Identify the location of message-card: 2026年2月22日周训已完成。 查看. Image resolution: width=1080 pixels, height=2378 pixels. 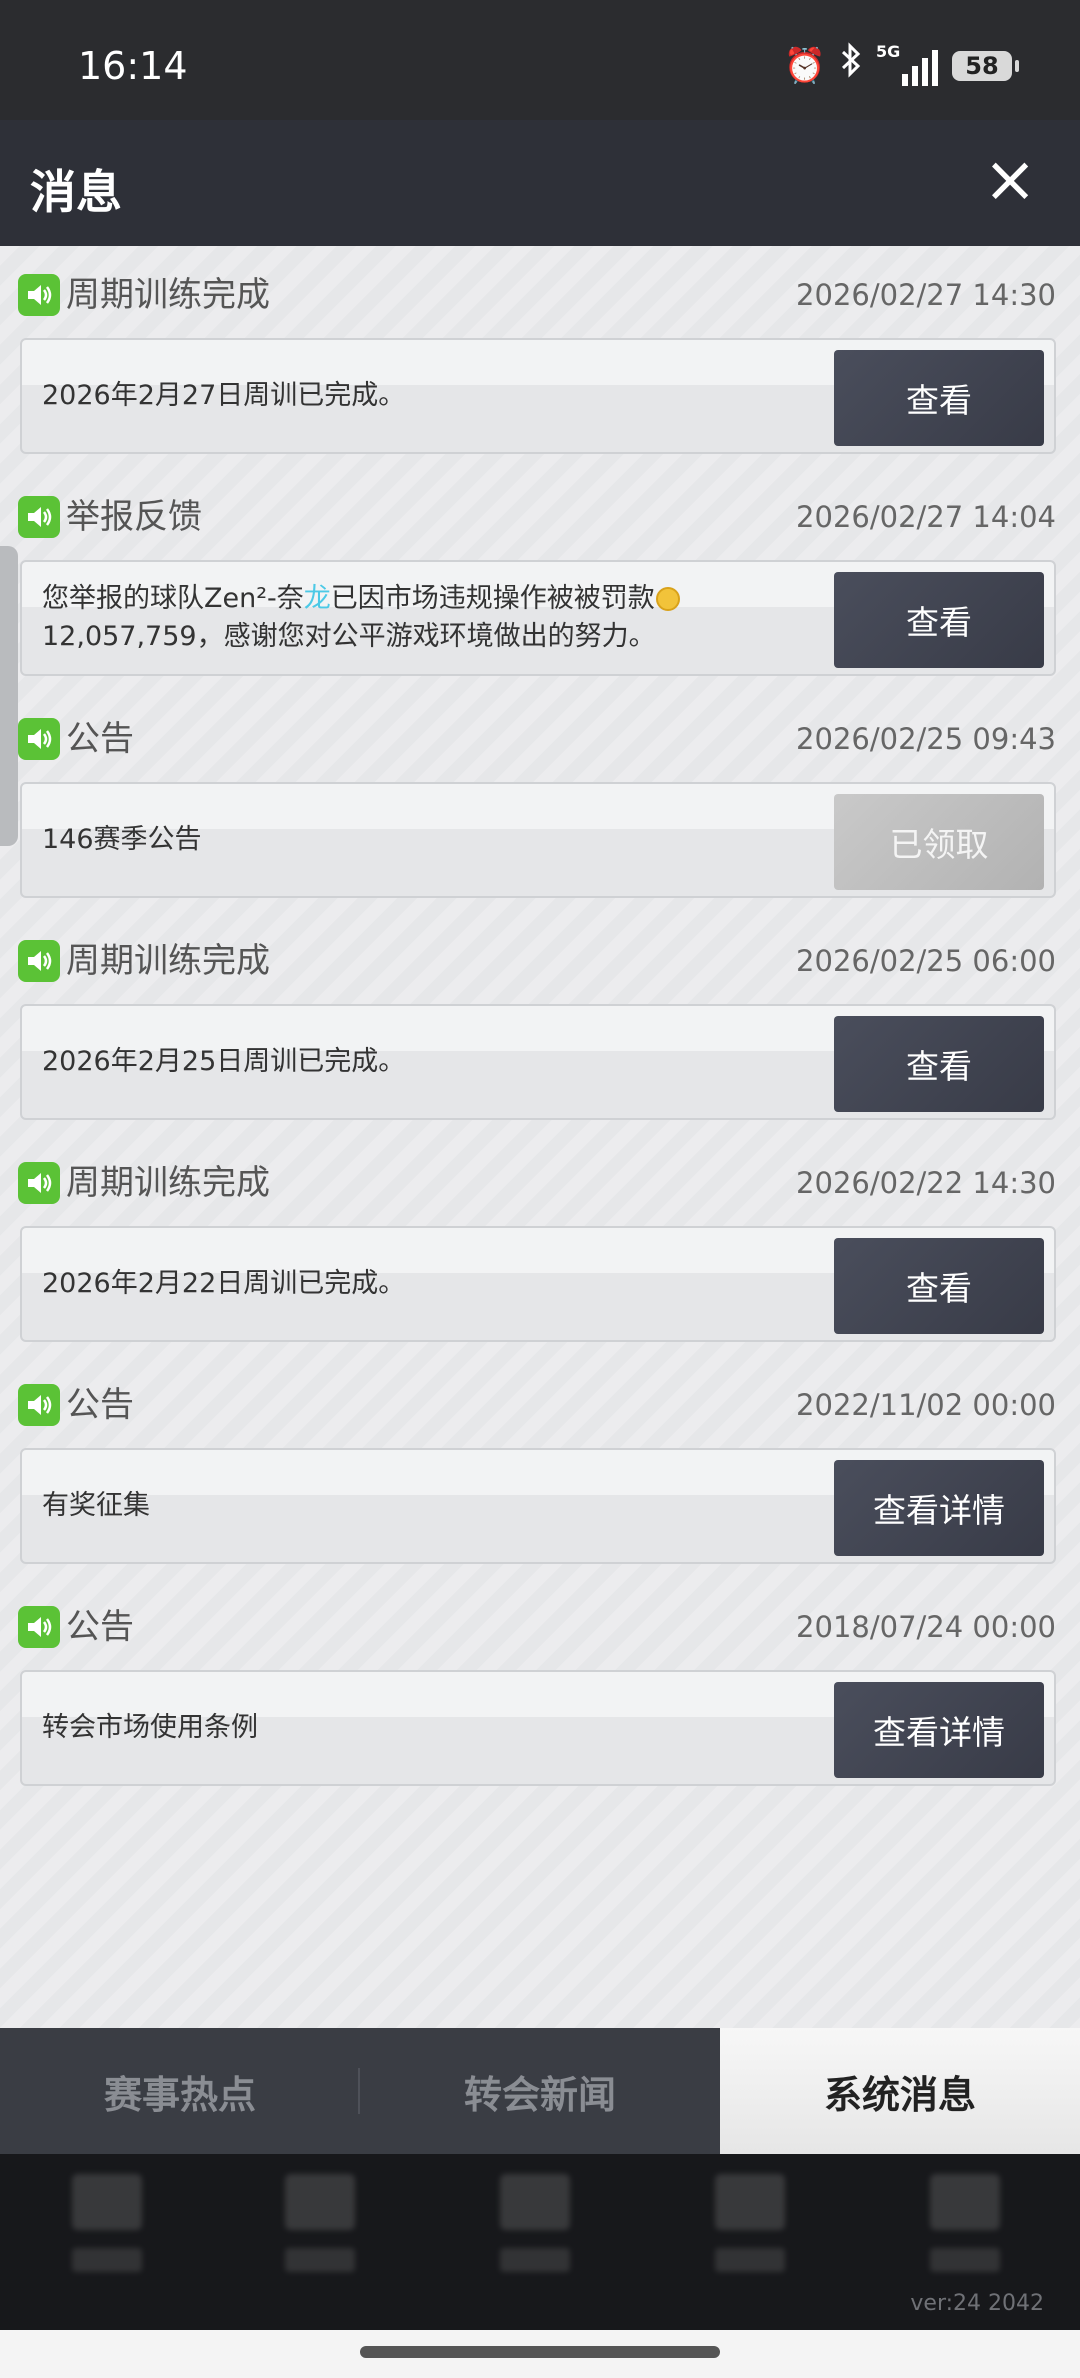
(538, 1284).